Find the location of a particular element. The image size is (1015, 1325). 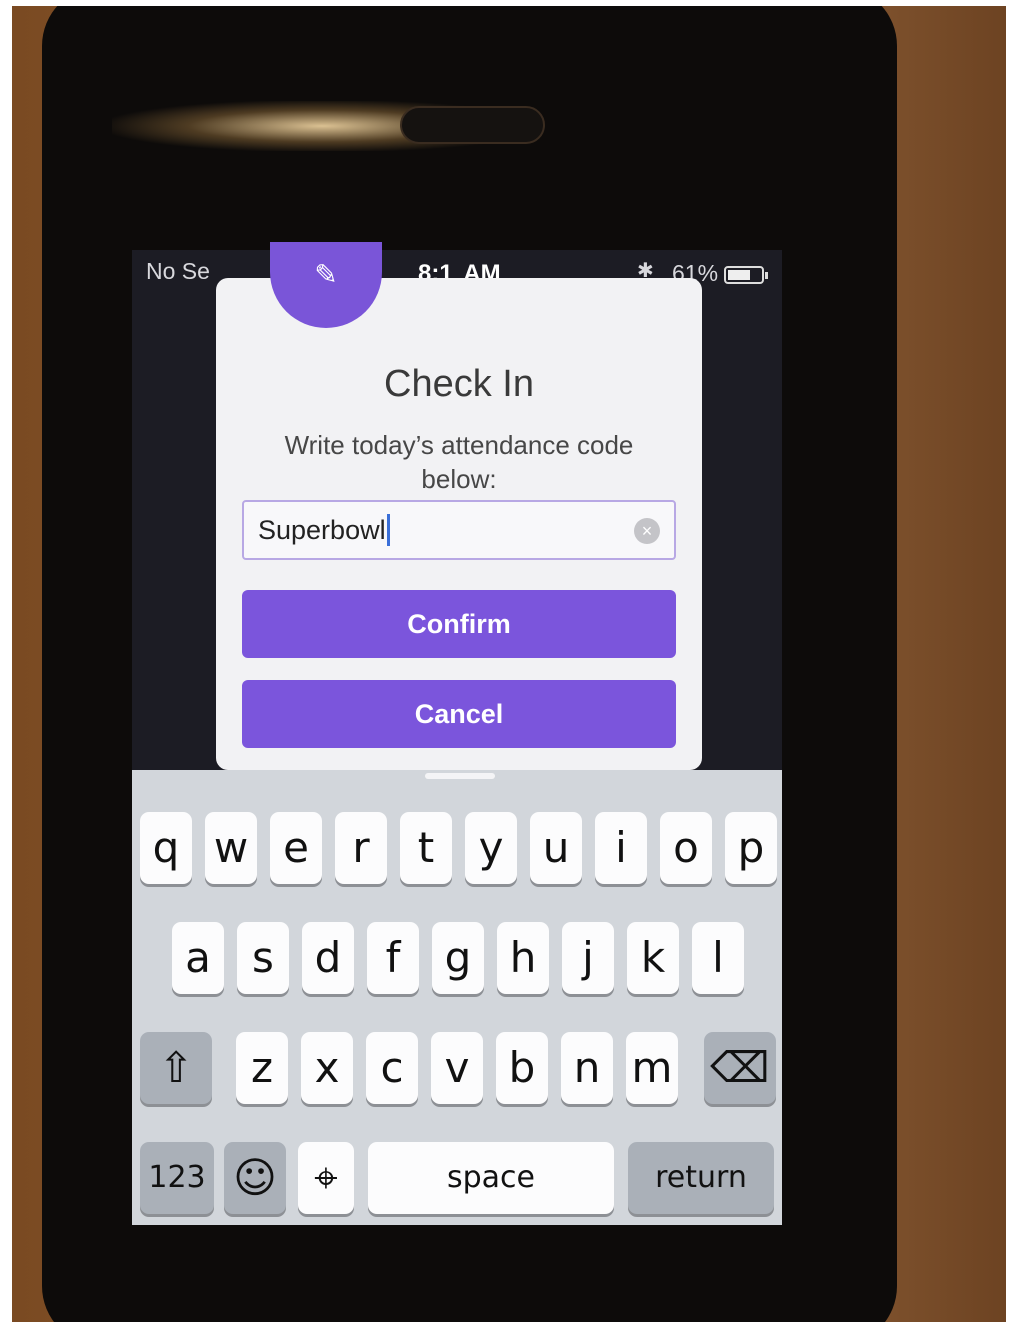

keyboard-handle is located at coordinates (460, 776).